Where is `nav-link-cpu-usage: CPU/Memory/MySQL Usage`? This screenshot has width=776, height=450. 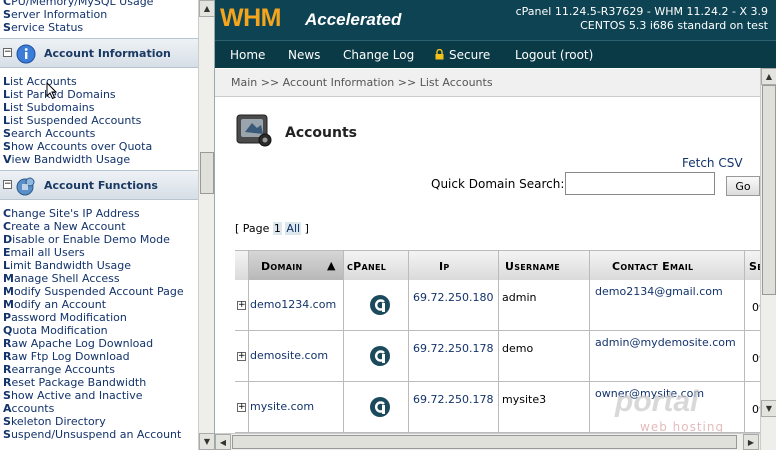 nav-link-cpu-usage: CPU/Memory/MySQL Usage is located at coordinates (78, 4).